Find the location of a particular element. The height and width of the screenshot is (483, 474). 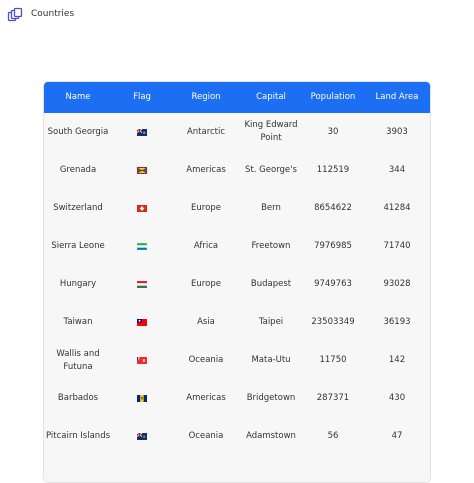

cell-name-line: South Georgia is located at coordinates (78, 131).